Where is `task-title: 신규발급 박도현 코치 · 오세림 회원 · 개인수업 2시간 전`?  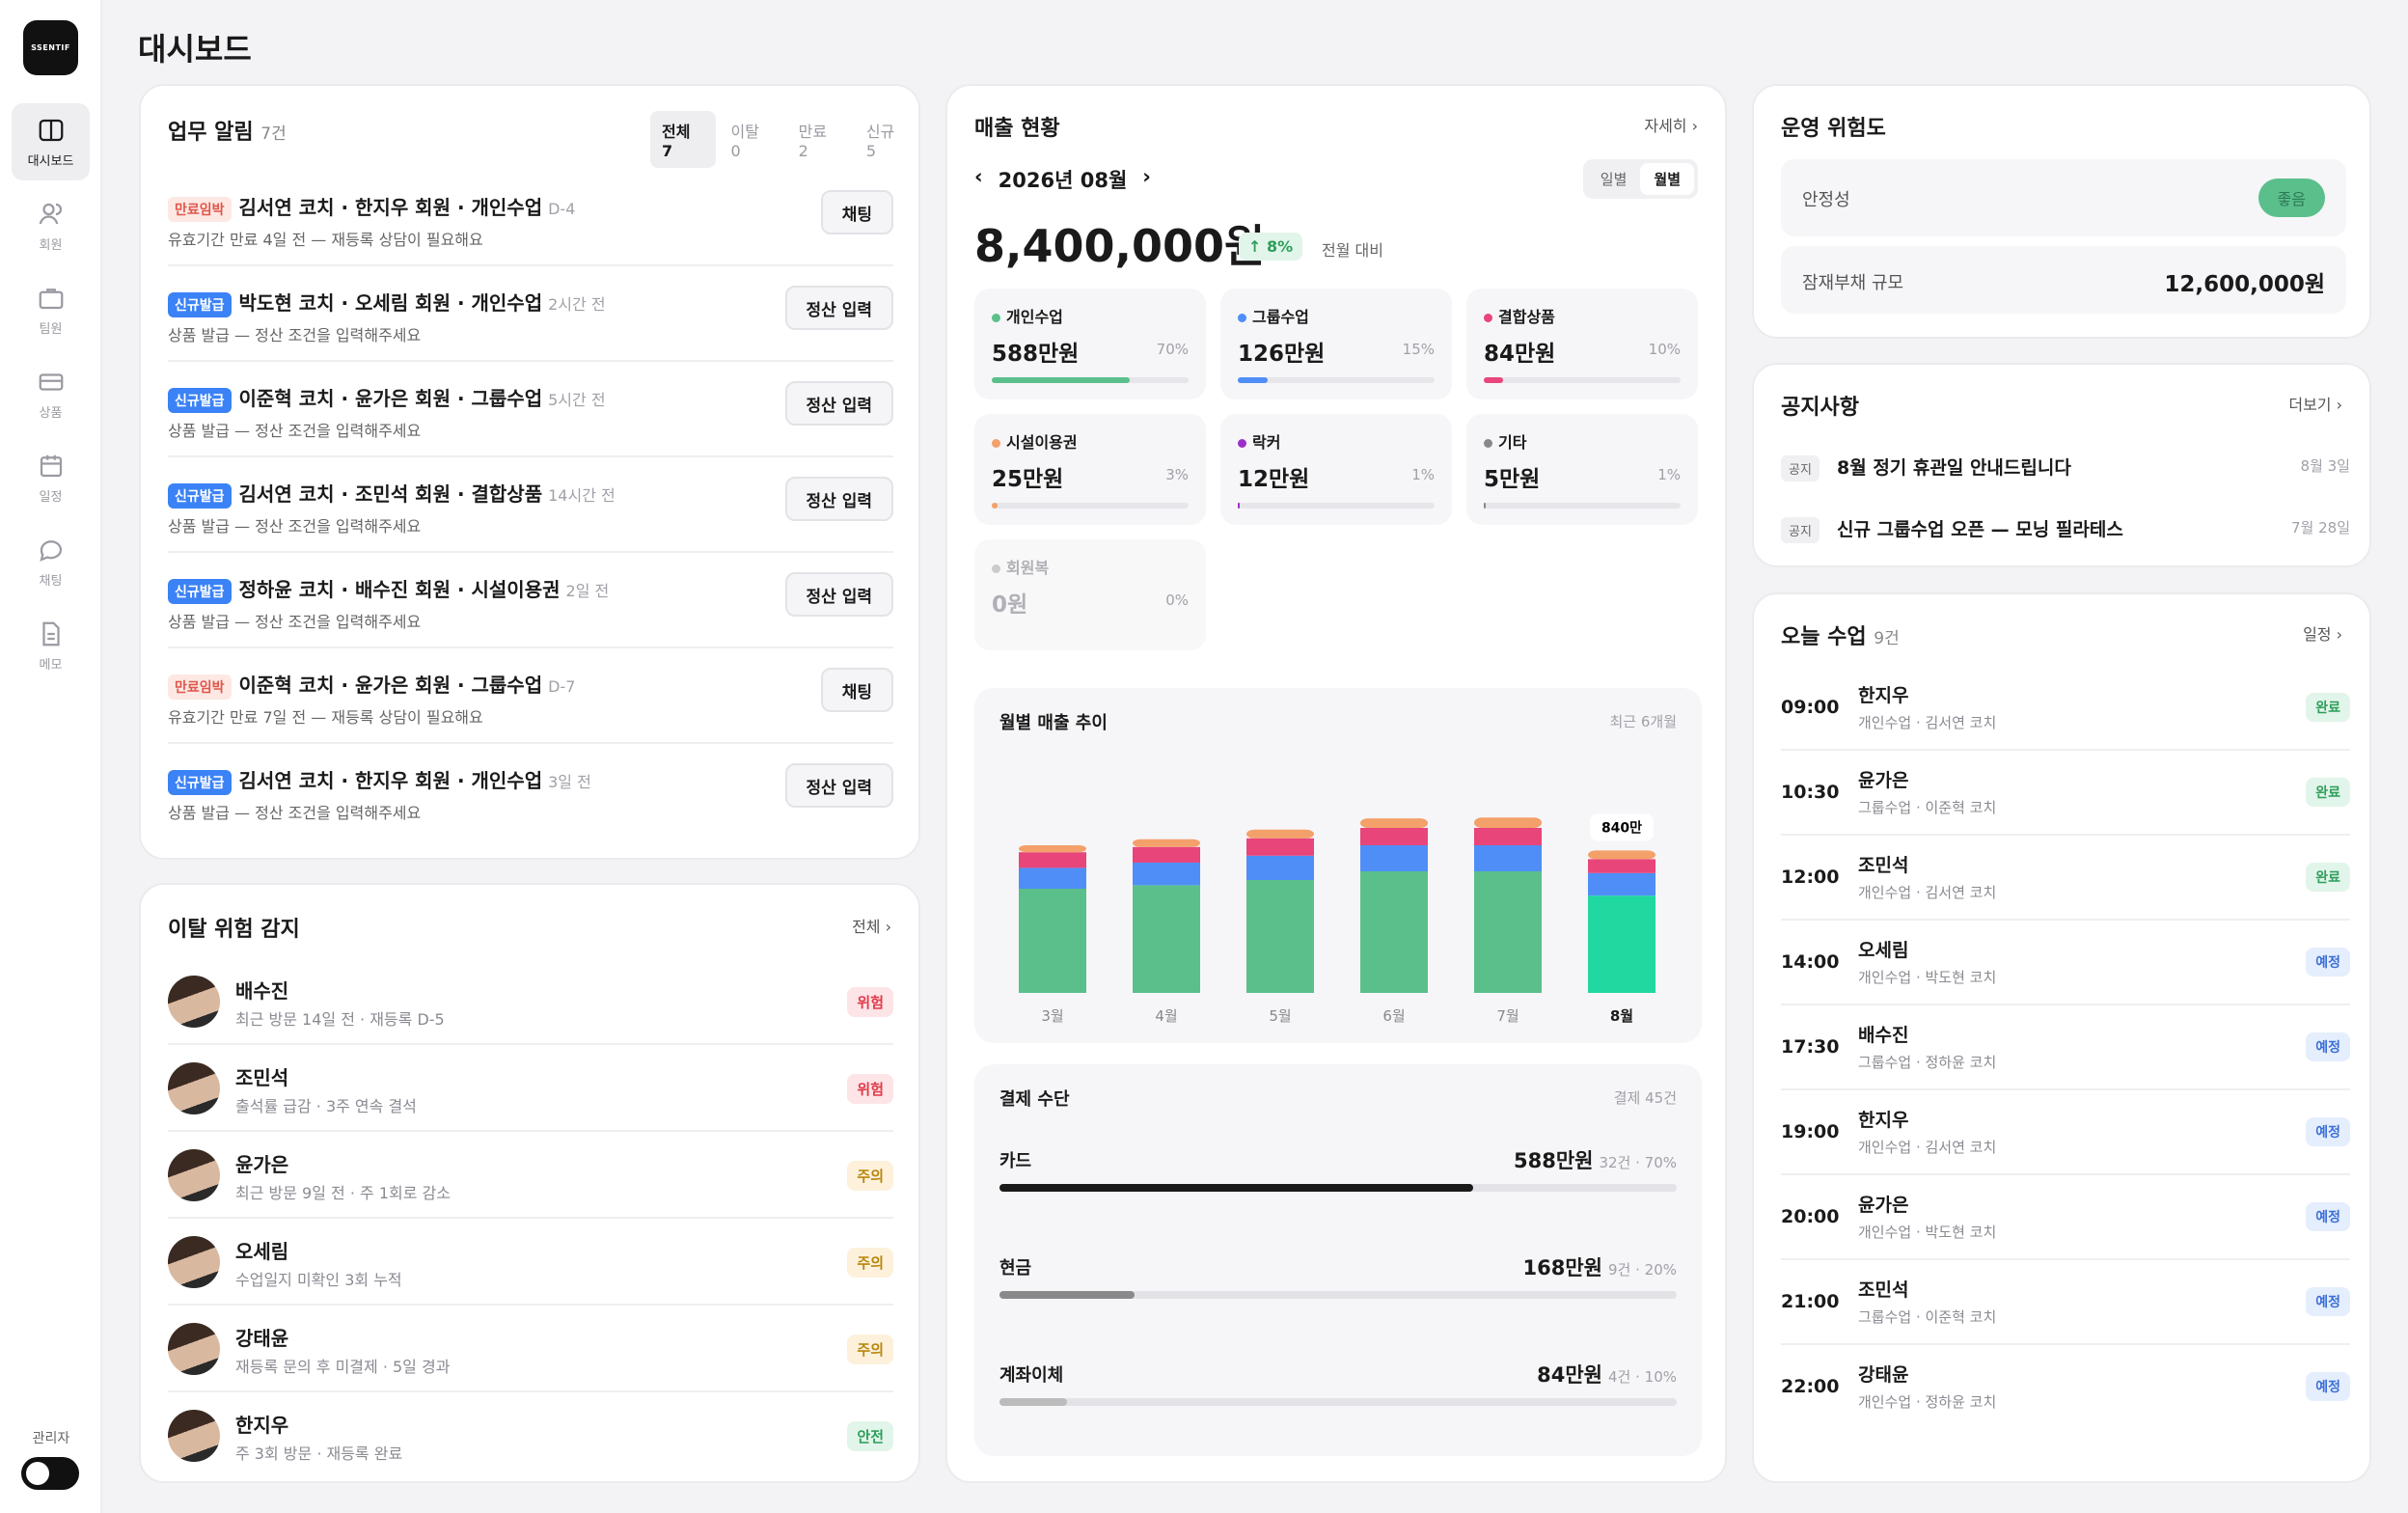 task-title: 신규발급 박도현 코치 · 오세림 회원 · 개인수업 2시간 전 is located at coordinates (387, 302).